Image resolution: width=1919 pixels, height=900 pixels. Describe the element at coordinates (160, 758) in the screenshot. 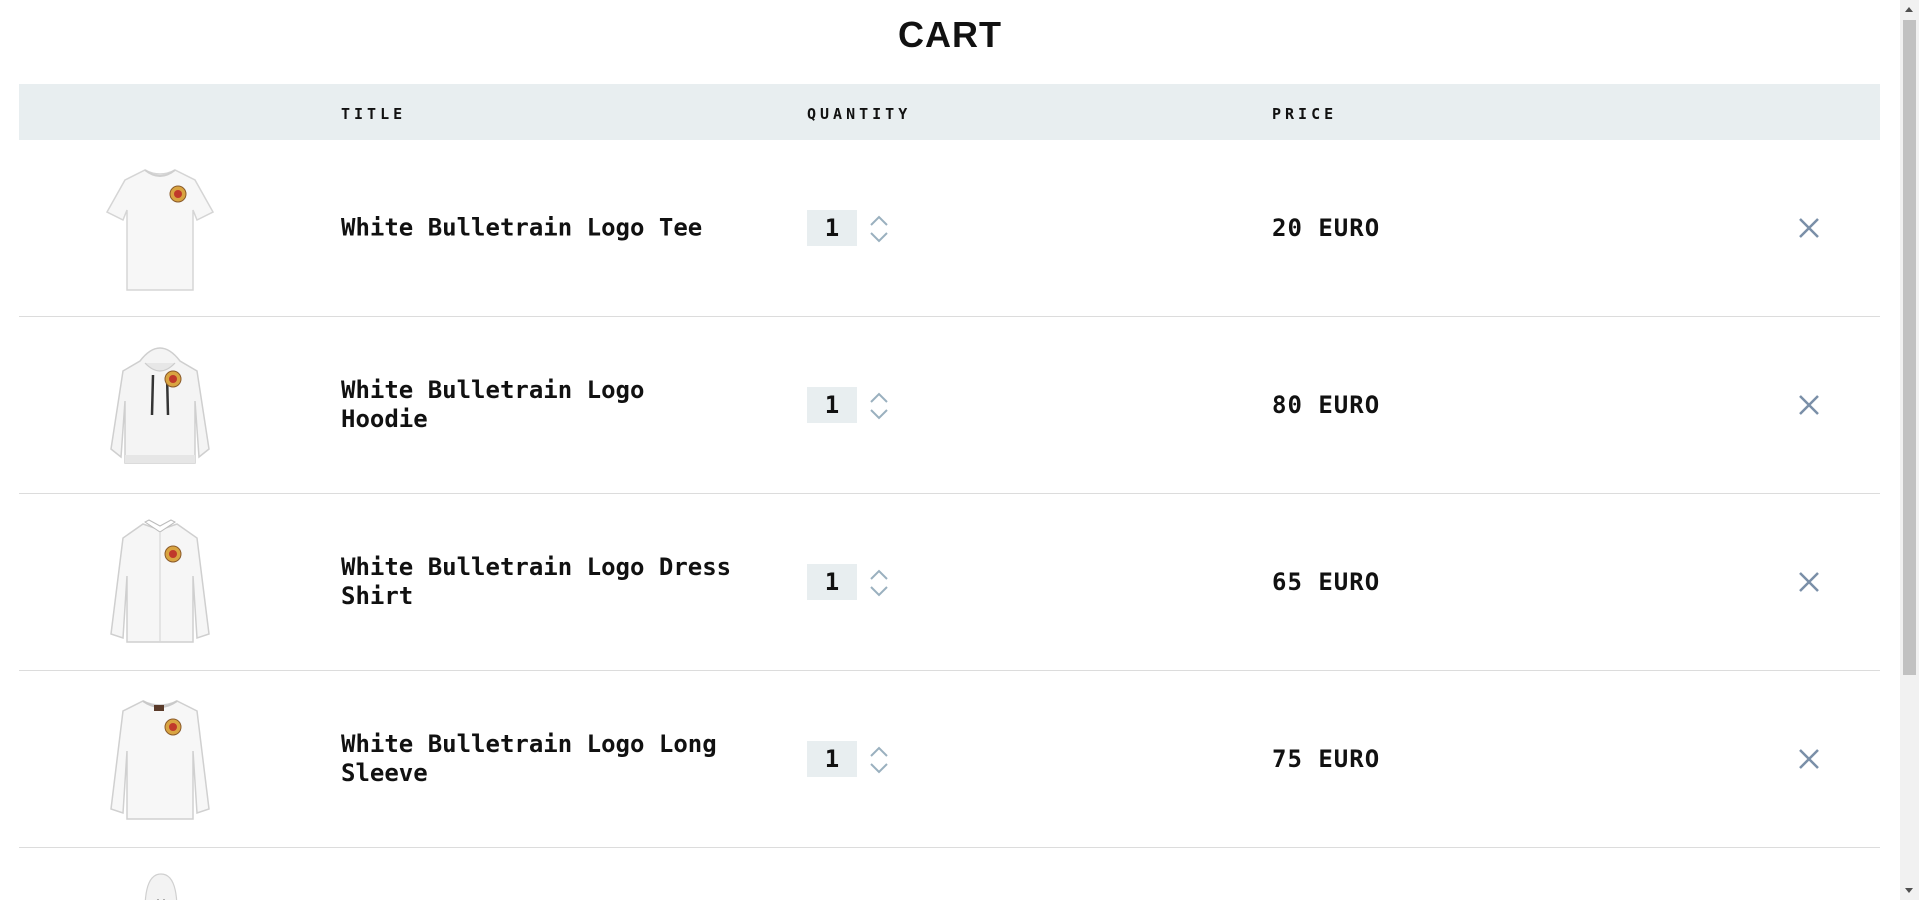

I see `long-sleeve-image` at that location.